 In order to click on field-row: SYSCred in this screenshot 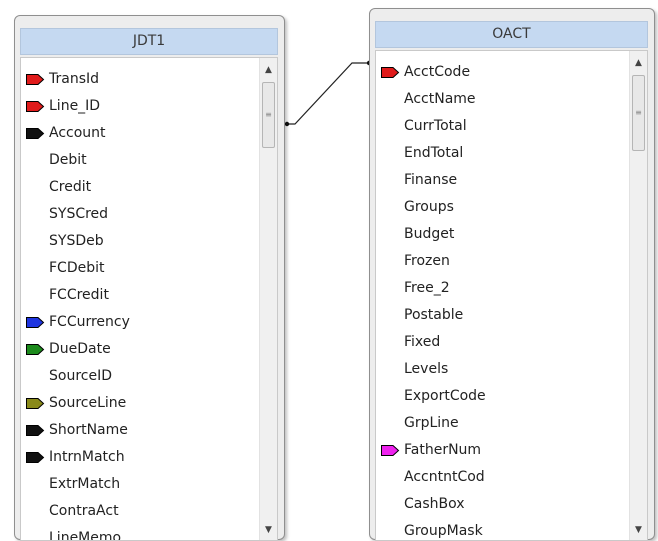, I will do `click(140, 214)`.